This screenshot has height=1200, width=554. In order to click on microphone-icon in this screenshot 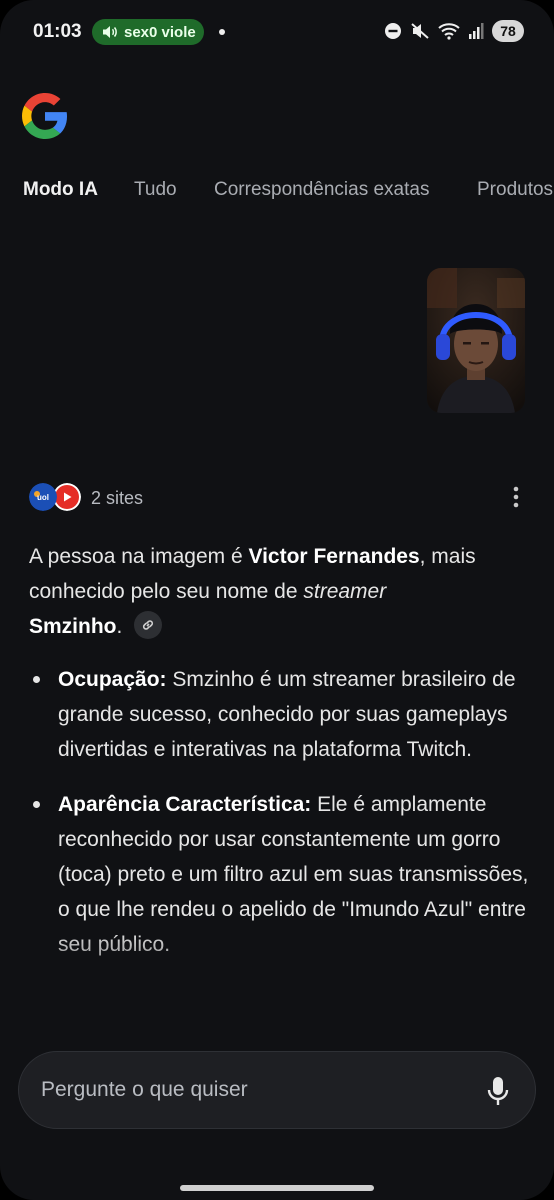, I will do `click(498, 1091)`.